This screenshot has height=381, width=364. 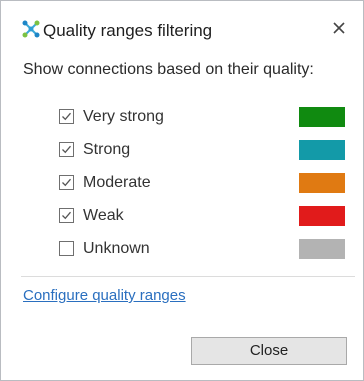 What do you see at coordinates (269, 351) in the screenshot?
I see `close-button: Close` at bounding box center [269, 351].